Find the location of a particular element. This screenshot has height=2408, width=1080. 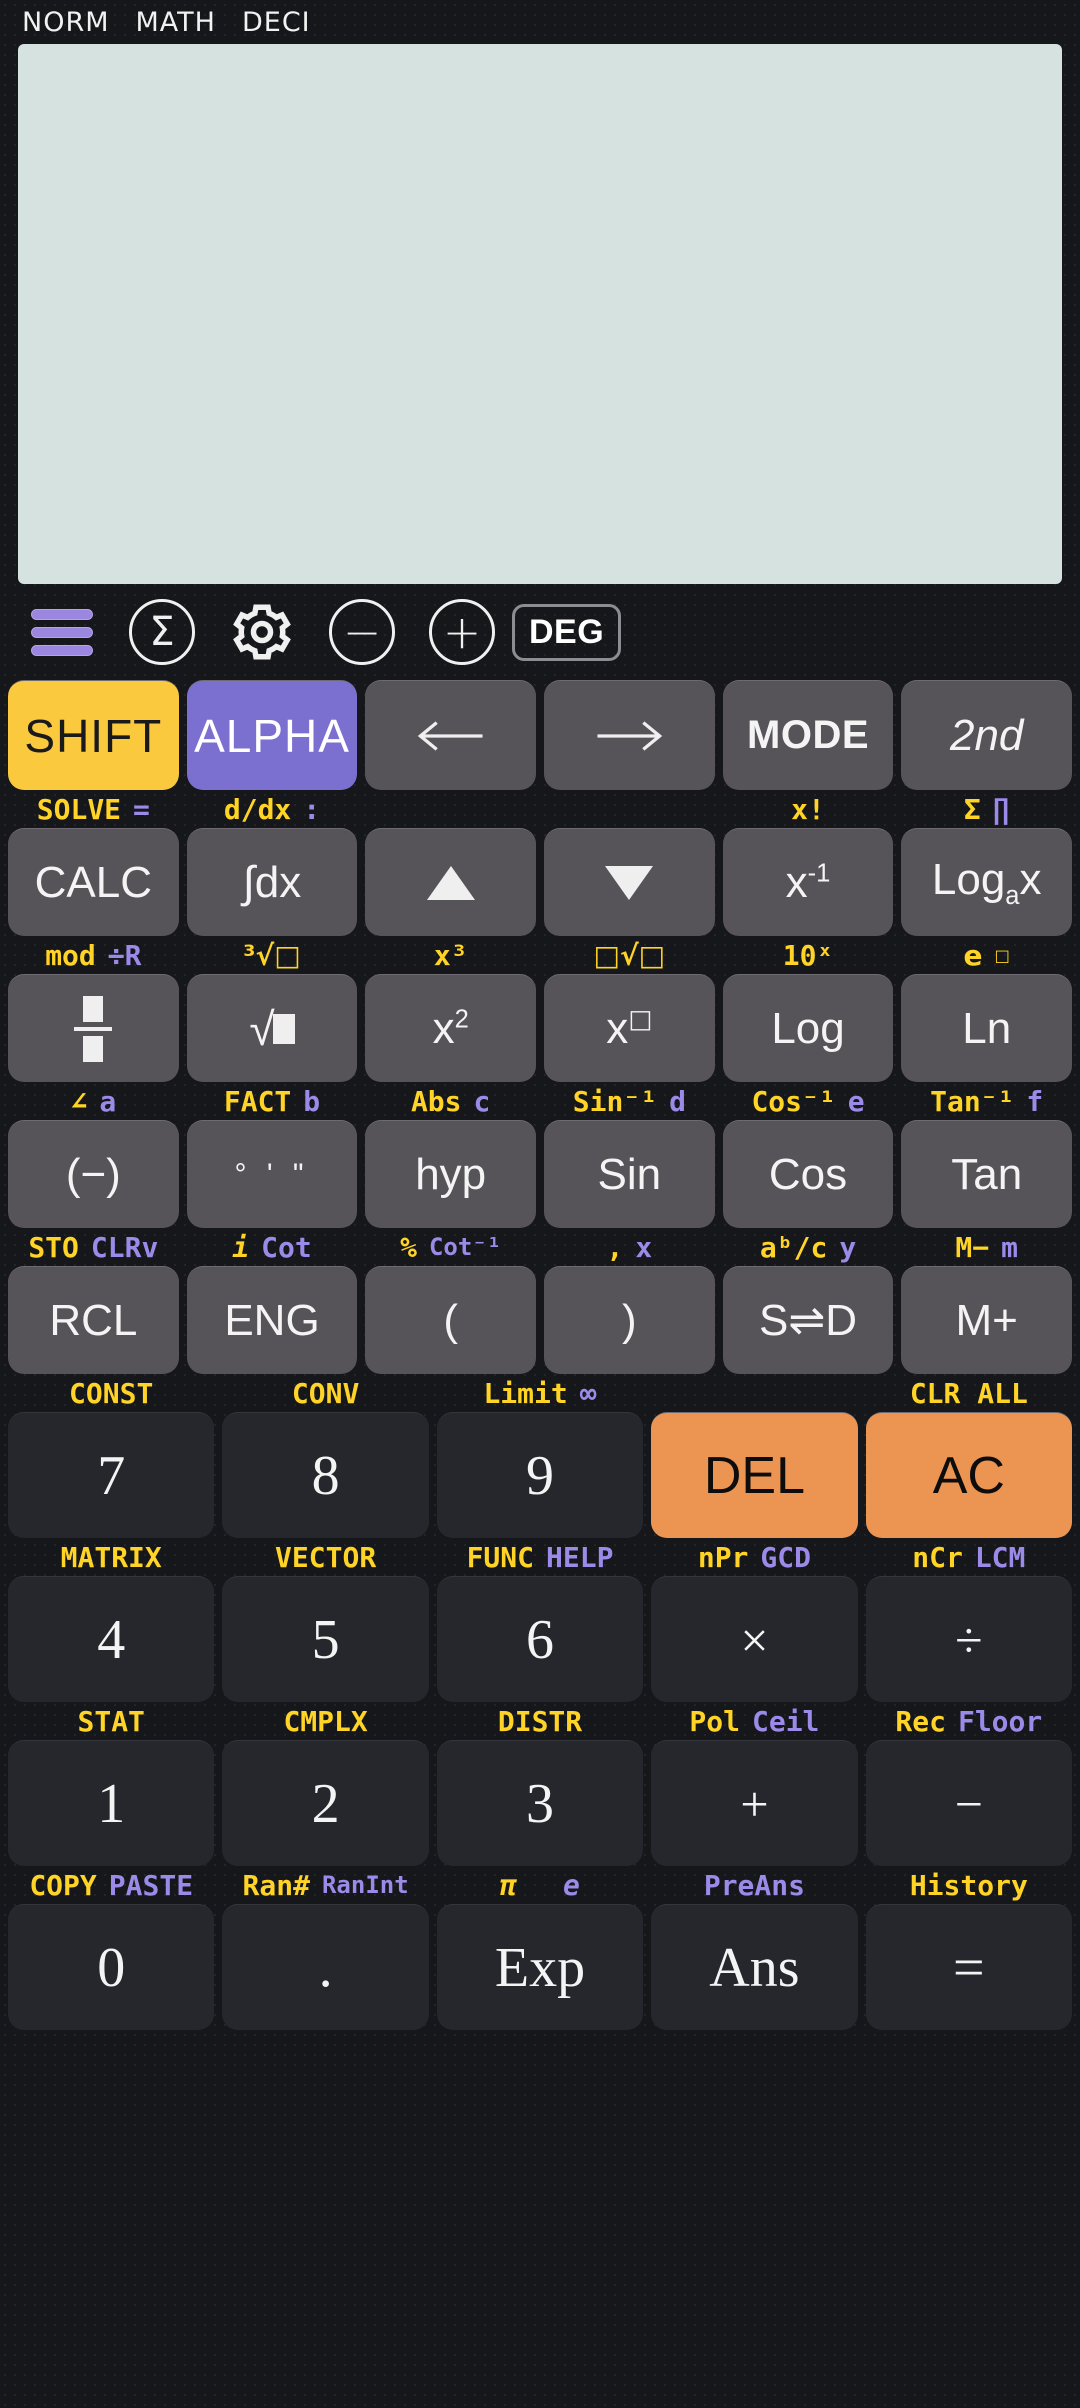

key-s-d: S⇌D is located at coordinates (808, 1320).